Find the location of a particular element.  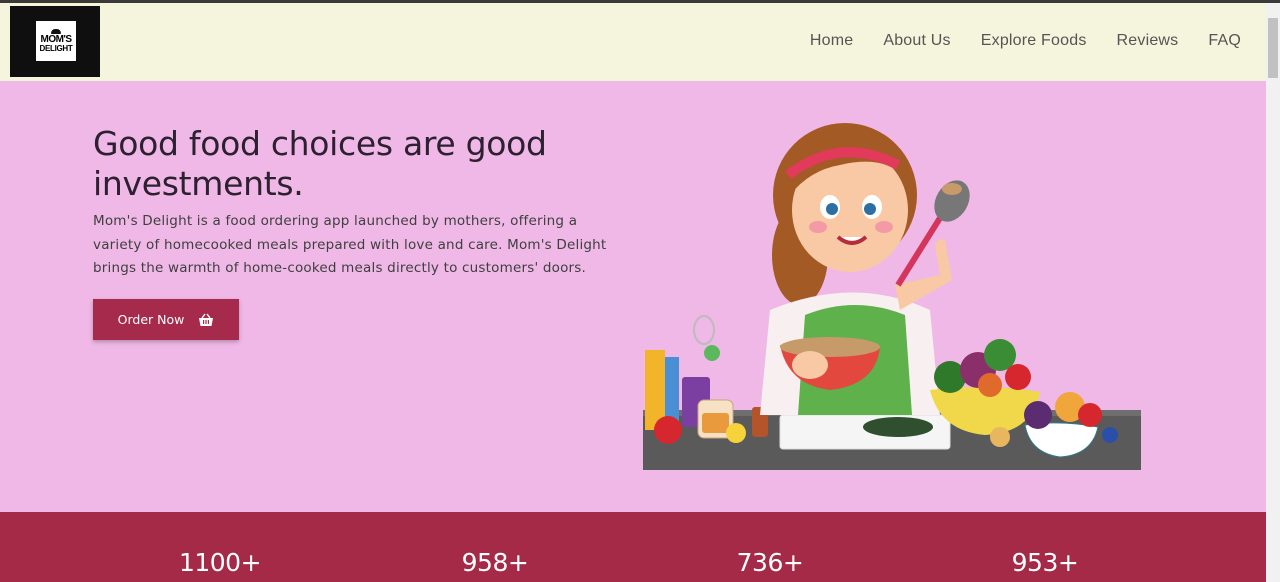

nav-home: Home is located at coordinates (831, 41).